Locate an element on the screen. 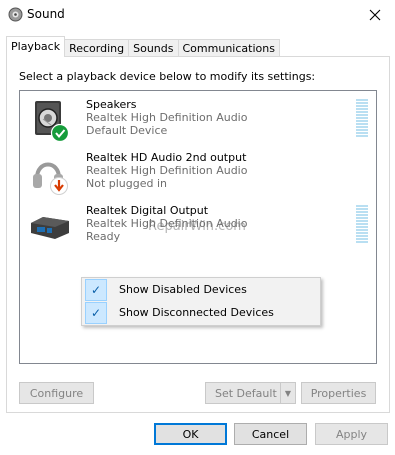  menu-item-show-disconnected: ✓ Show Disconnected Devices is located at coordinates (201, 313).